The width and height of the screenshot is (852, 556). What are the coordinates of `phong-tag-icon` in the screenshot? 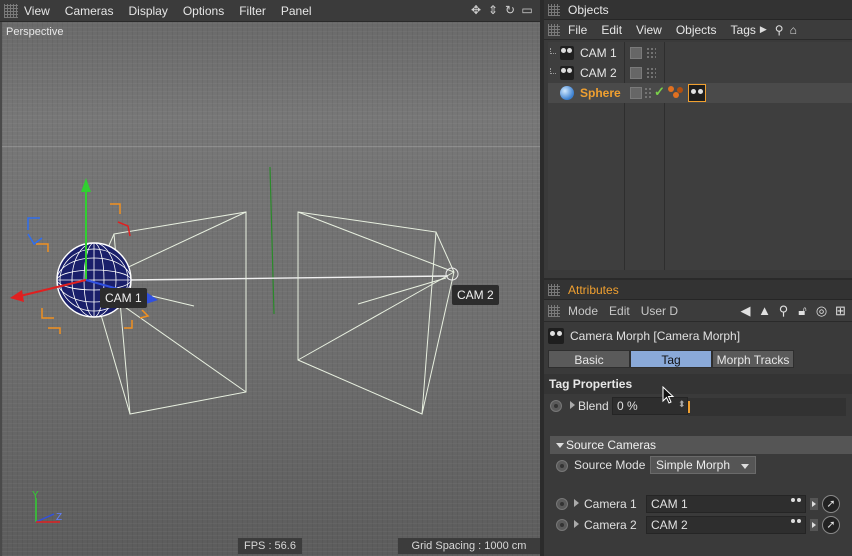 It's located at (675, 93).